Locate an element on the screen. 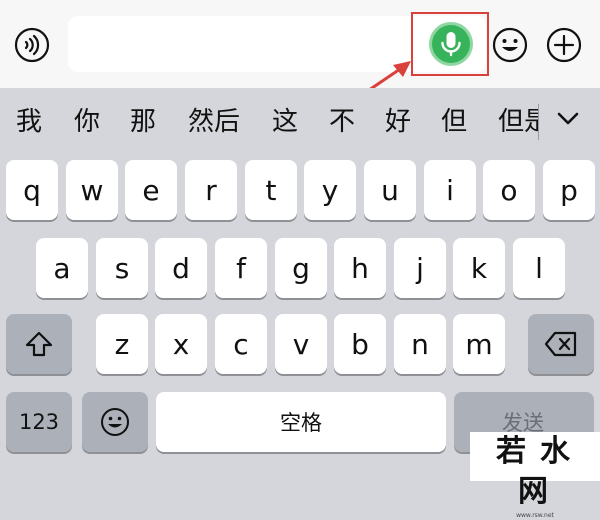 The image size is (600, 520). watermark-subtext: www.rsw.net is located at coordinates (535, 515).